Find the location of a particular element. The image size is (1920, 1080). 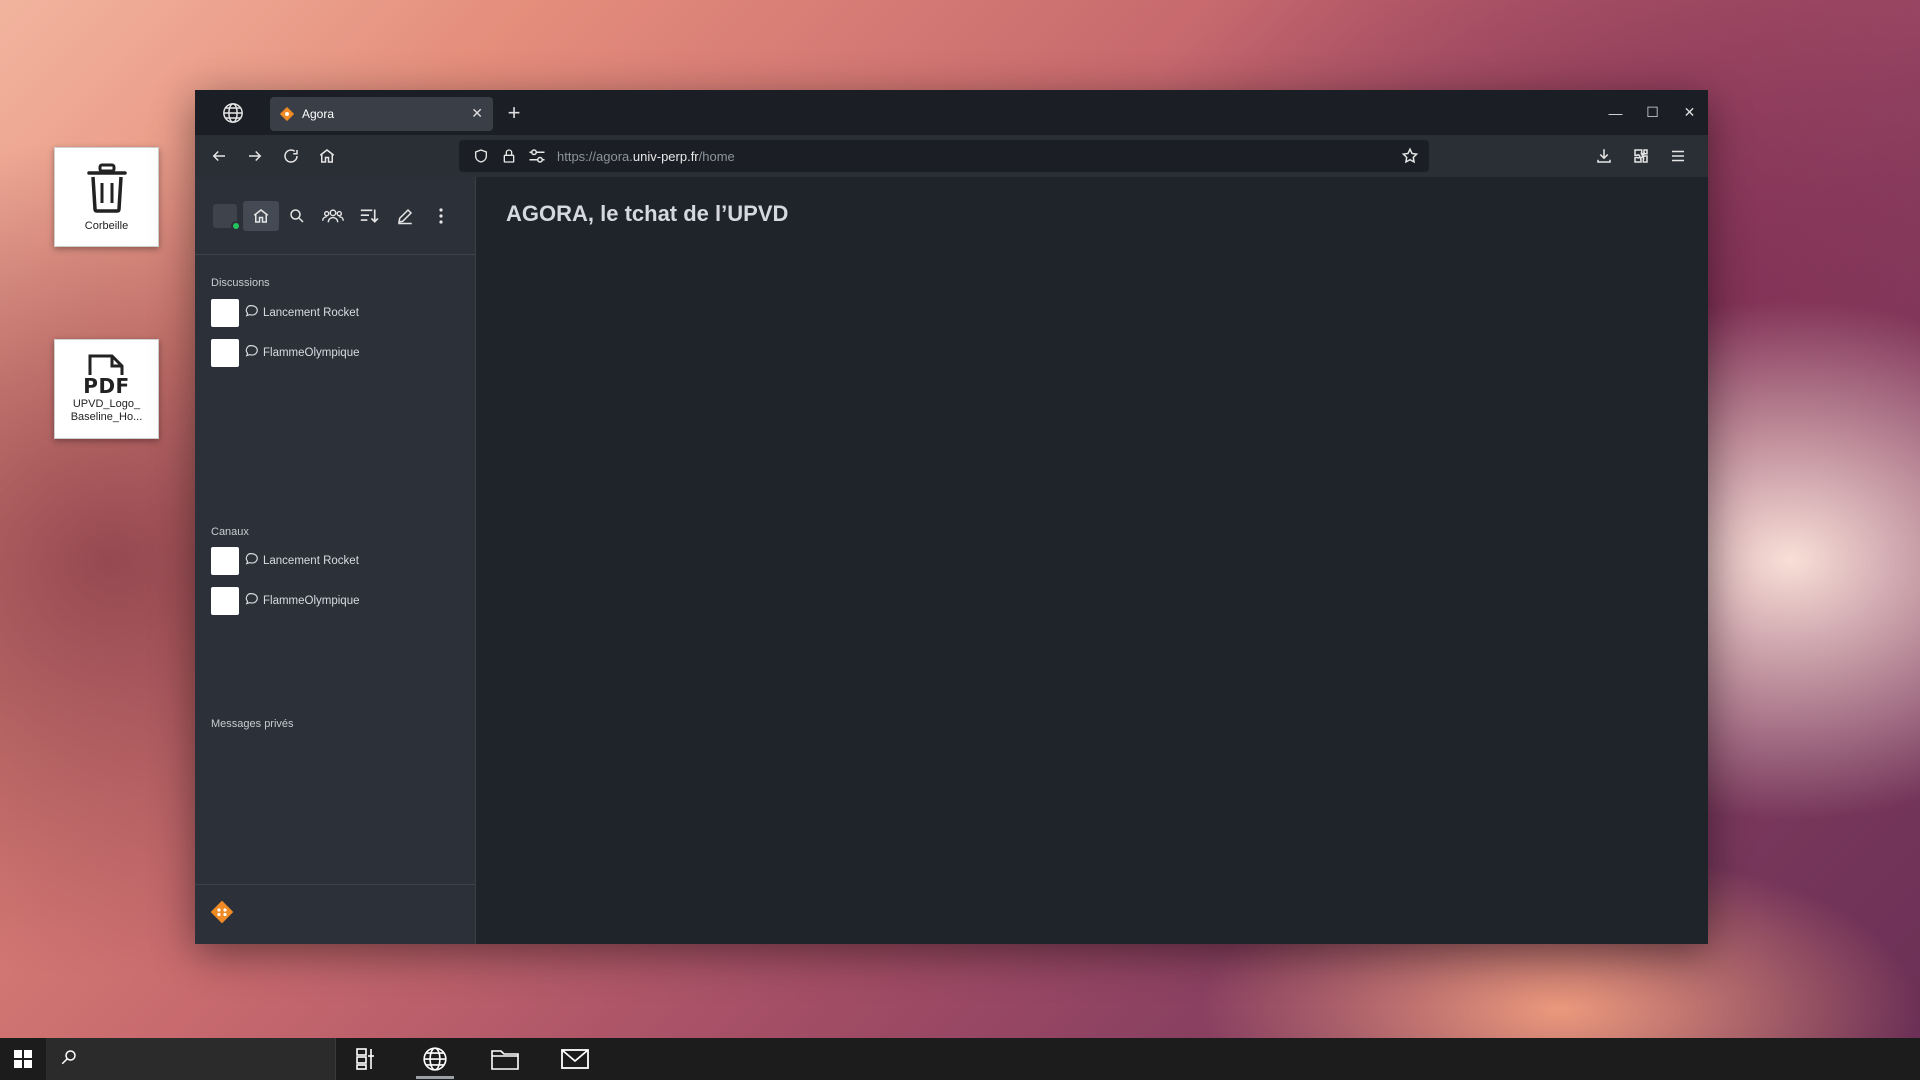

sidebar-footer is located at coordinates (335, 914).